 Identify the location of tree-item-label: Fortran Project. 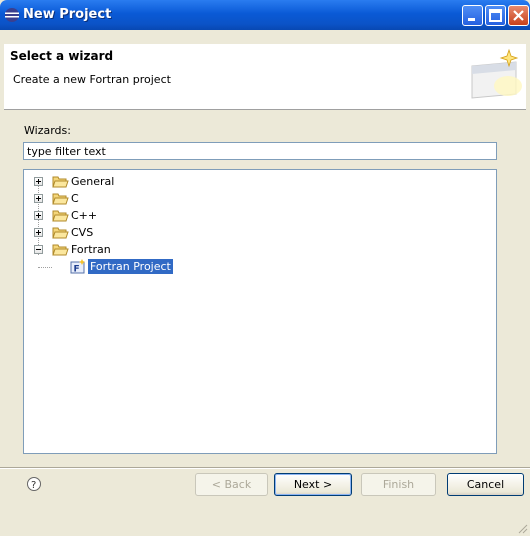
(130, 266).